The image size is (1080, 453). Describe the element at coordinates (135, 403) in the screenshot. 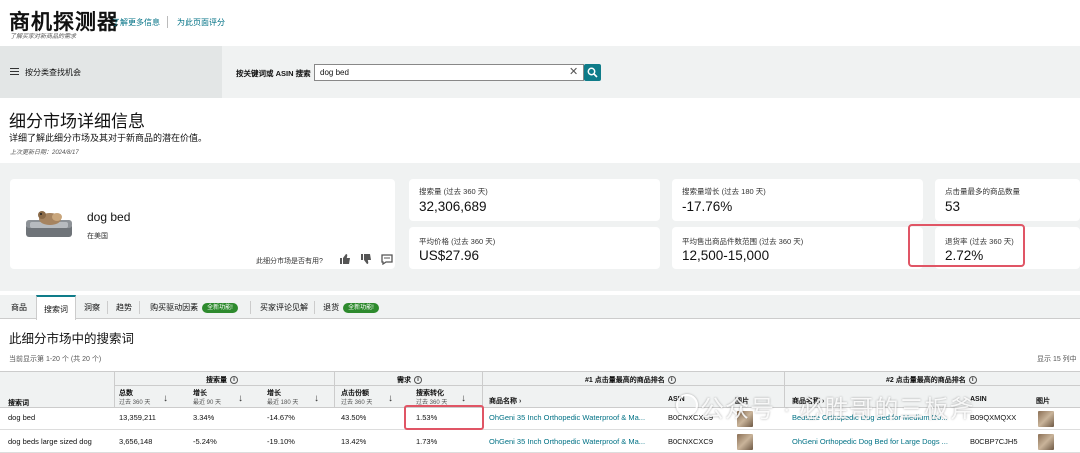

I see `col-total-sub: 过去 360 天` at that location.